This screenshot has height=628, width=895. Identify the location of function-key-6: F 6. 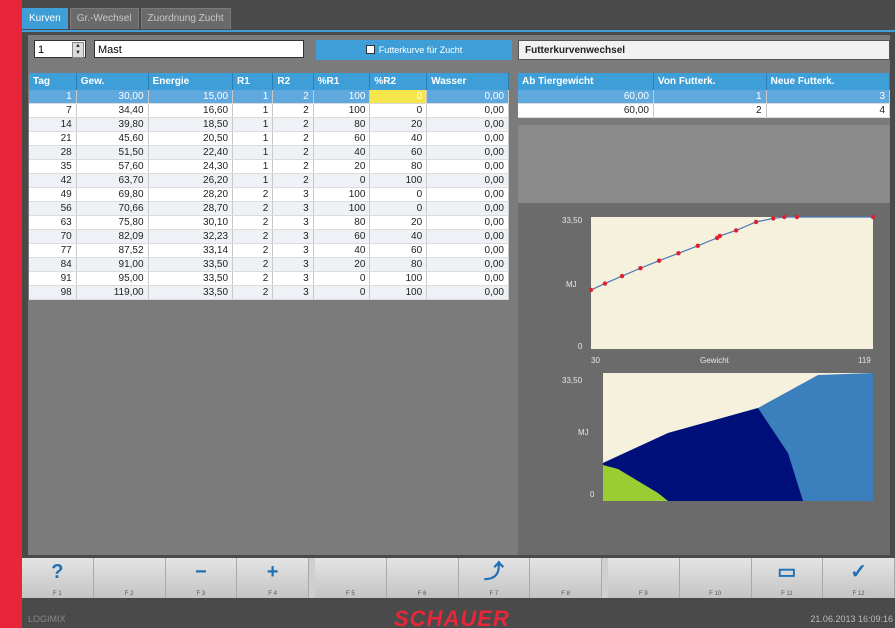
(422, 578).